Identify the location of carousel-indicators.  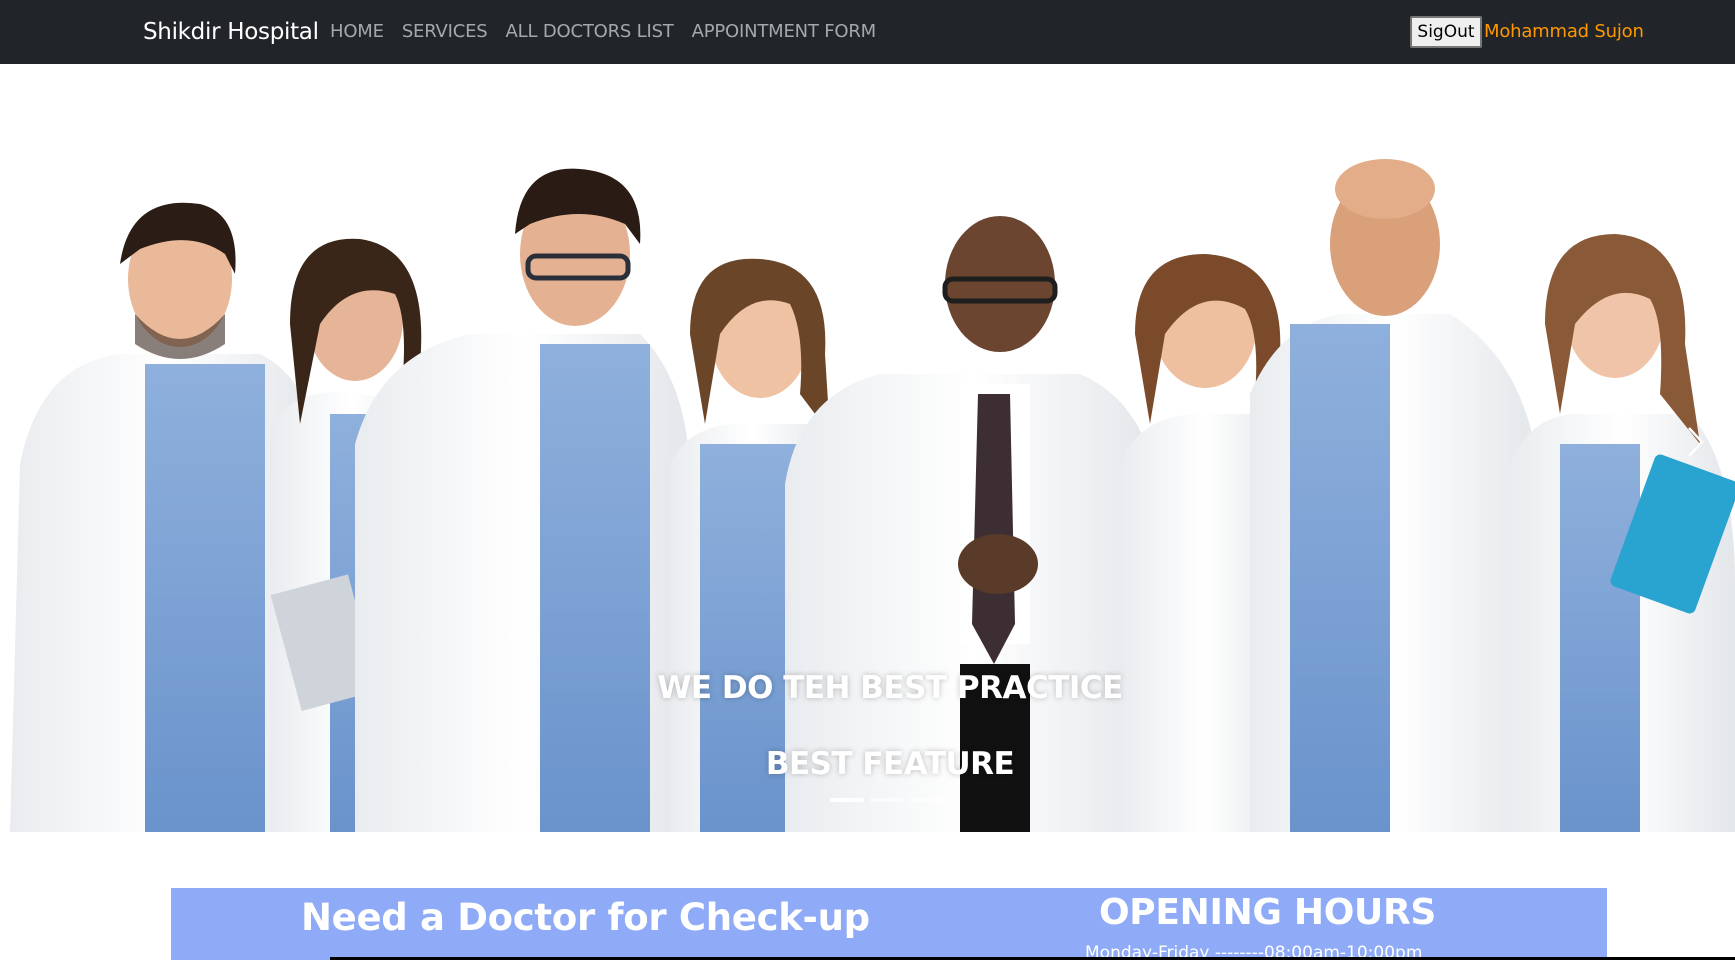
(887, 800).